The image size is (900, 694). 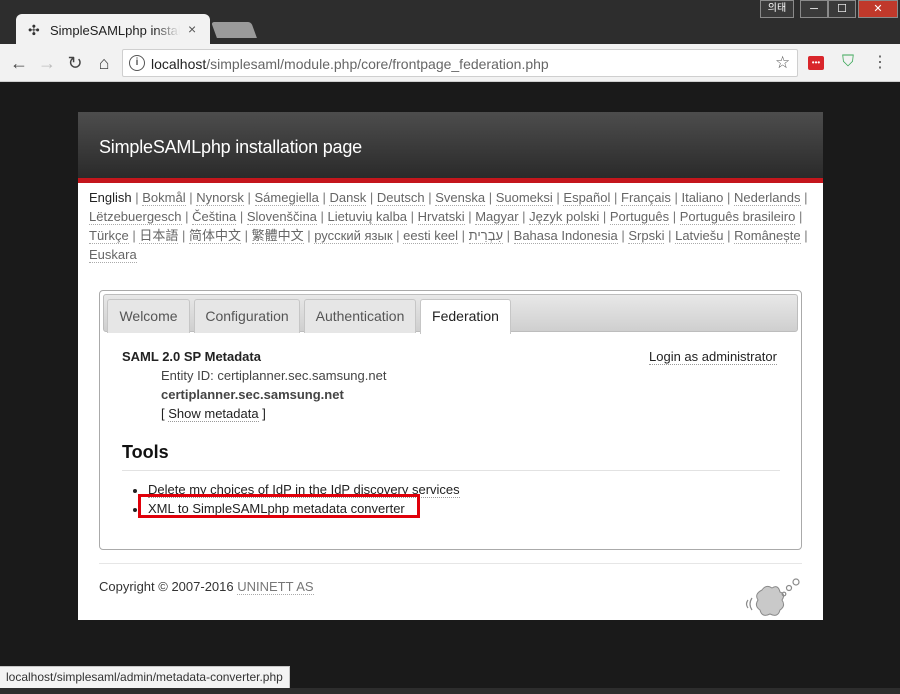 I want to click on language-link: Sámegiella, so click(x=286, y=198).